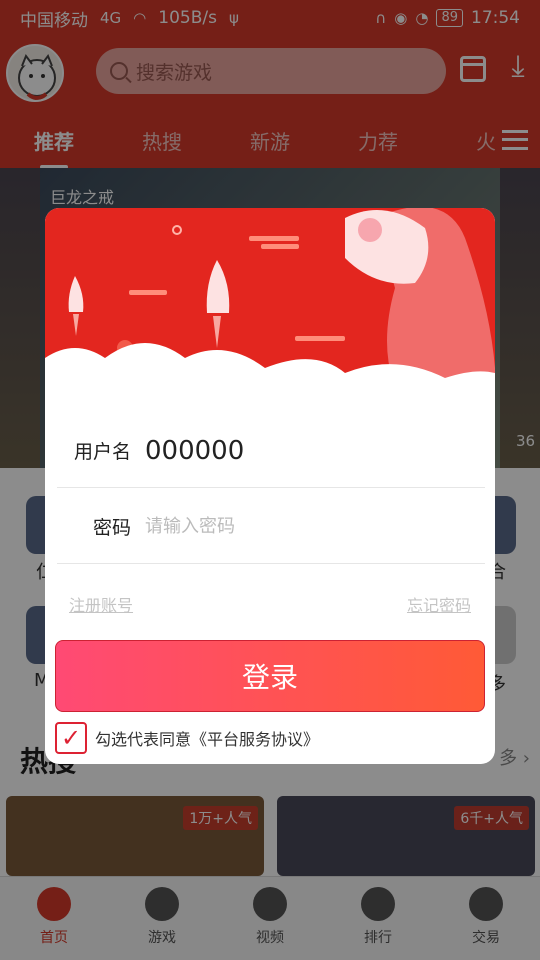  What do you see at coordinates (194, 451) in the screenshot?
I see `username-field: 000000` at bounding box center [194, 451].